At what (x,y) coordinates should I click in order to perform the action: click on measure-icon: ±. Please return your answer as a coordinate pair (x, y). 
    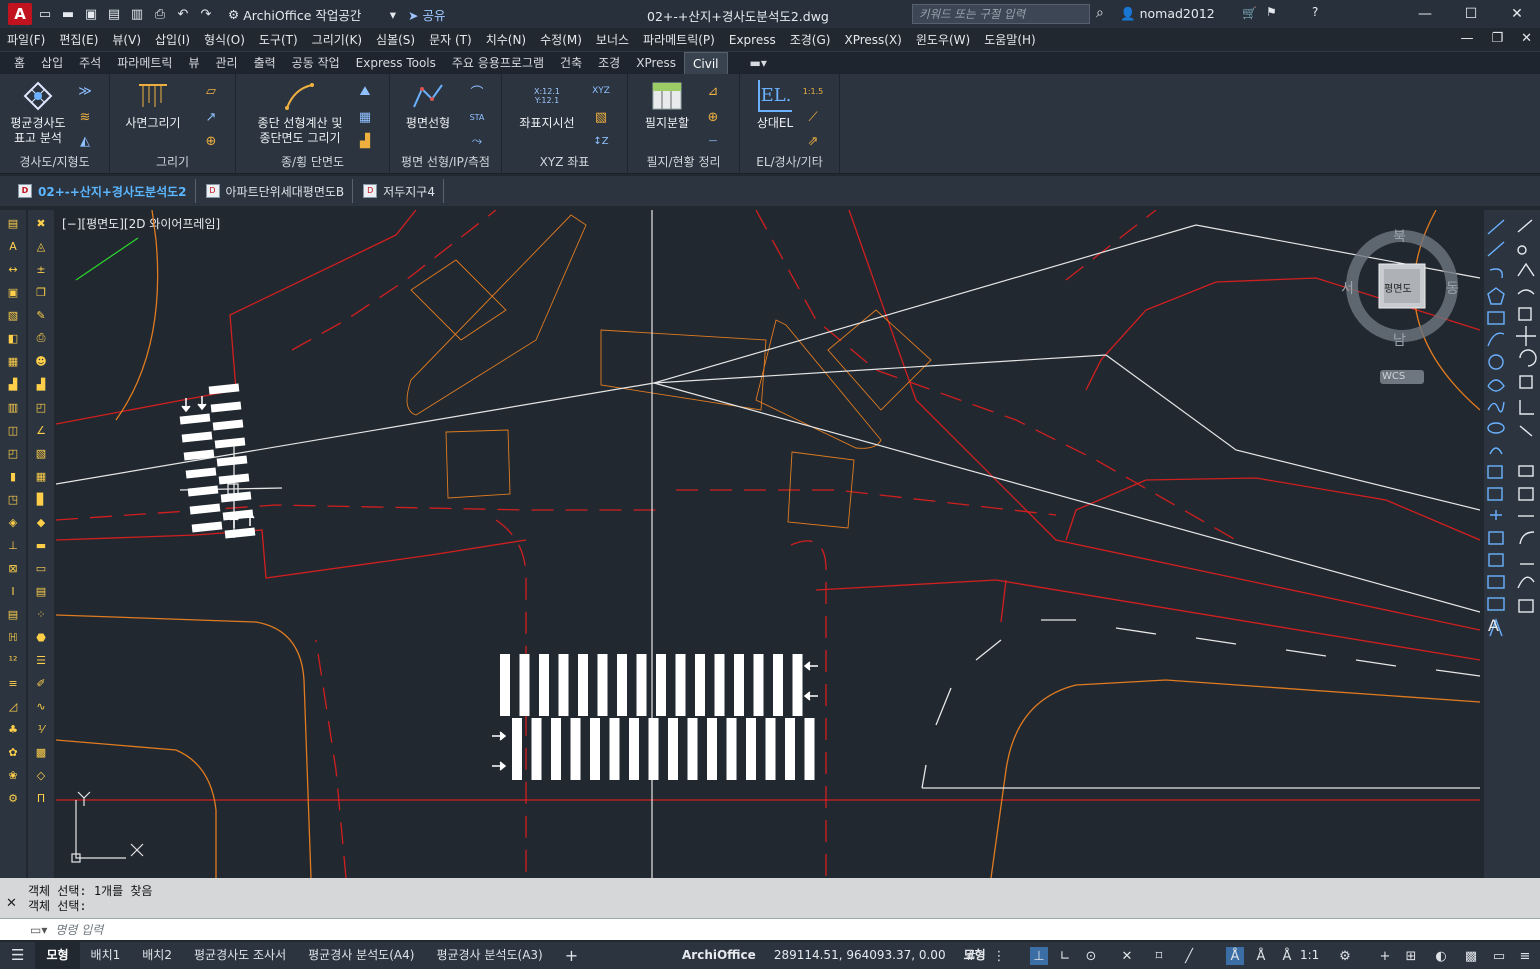
    Looking at the image, I should click on (41, 269).